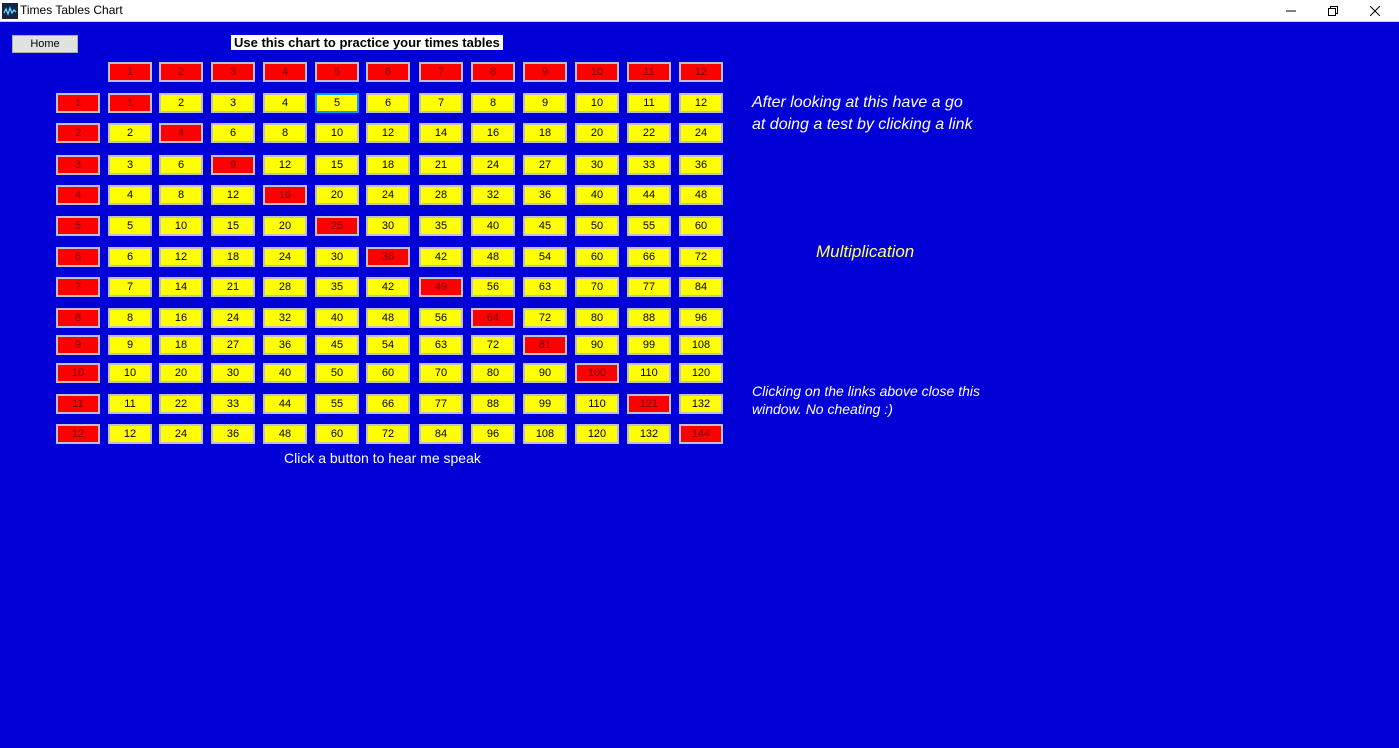 This screenshot has width=1399, height=748. What do you see at coordinates (441, 257) in the screenshot?
I see `cell-6x7: 42` at bounding box center [441, 257].